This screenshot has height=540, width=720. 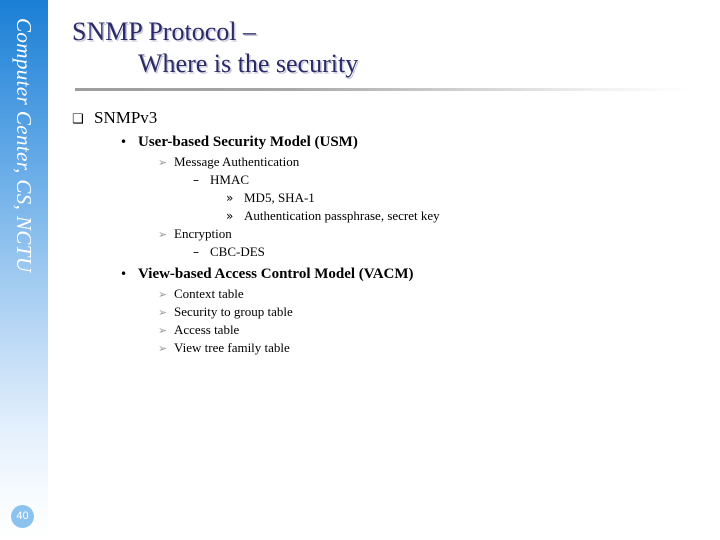 What do you see at coordinates (384, 252) in the screenshot?
I see `bullet-row-level-4: – CBC-DES` at bounding box center [384, 252].